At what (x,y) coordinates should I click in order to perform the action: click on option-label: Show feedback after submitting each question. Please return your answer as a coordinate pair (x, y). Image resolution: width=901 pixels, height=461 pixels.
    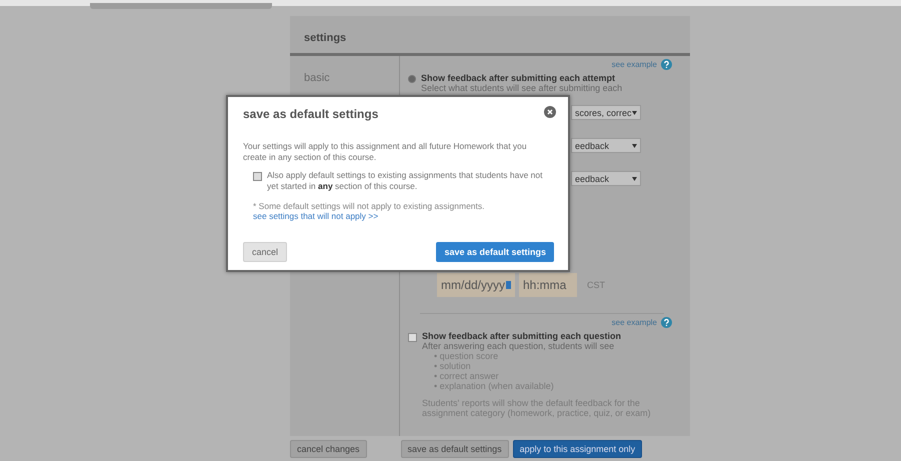
    Looking at the image, I should click on (522, 336).